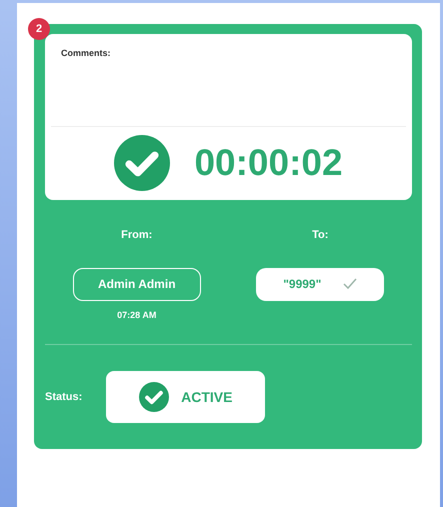 The width and height of the screenshot is (443, 507). I want to click on check-icon, so click(154, 397).